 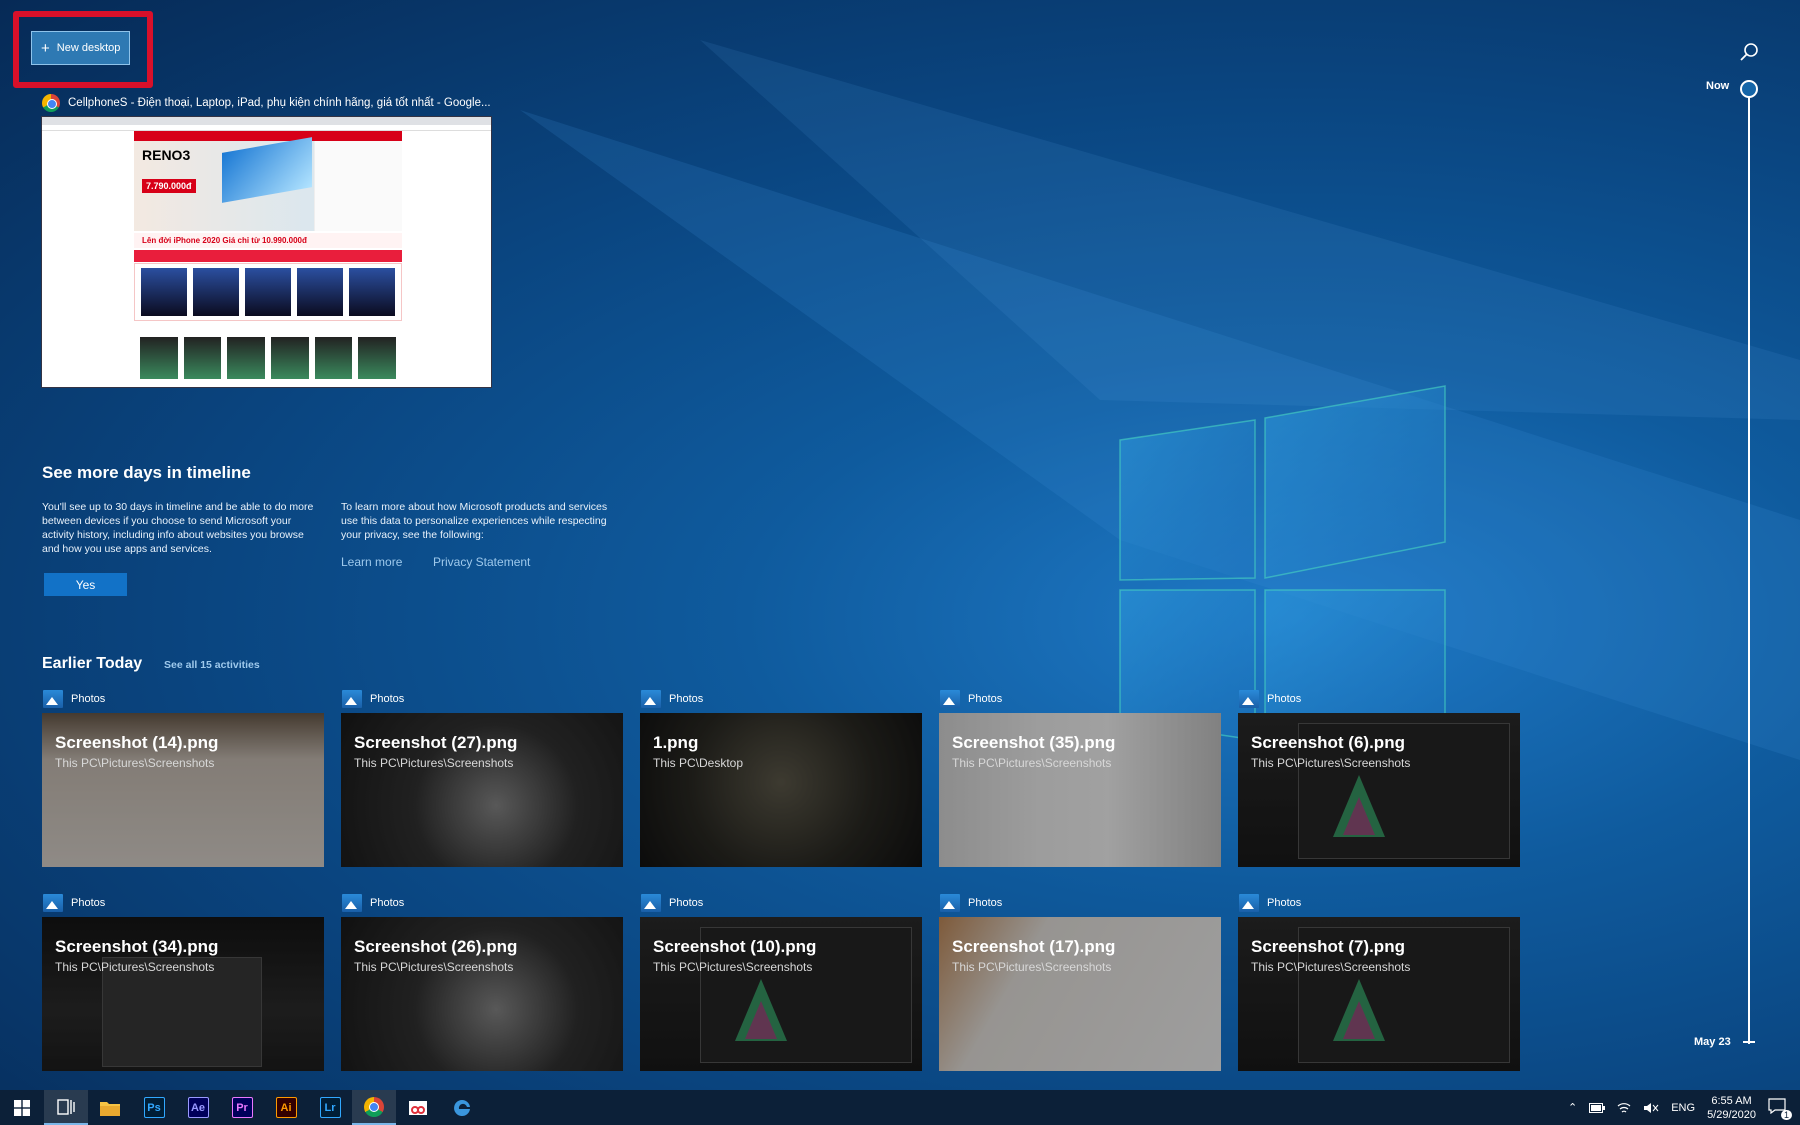 I want to click on new-desktop-button: + New desktop, so click(x=80, y=48).